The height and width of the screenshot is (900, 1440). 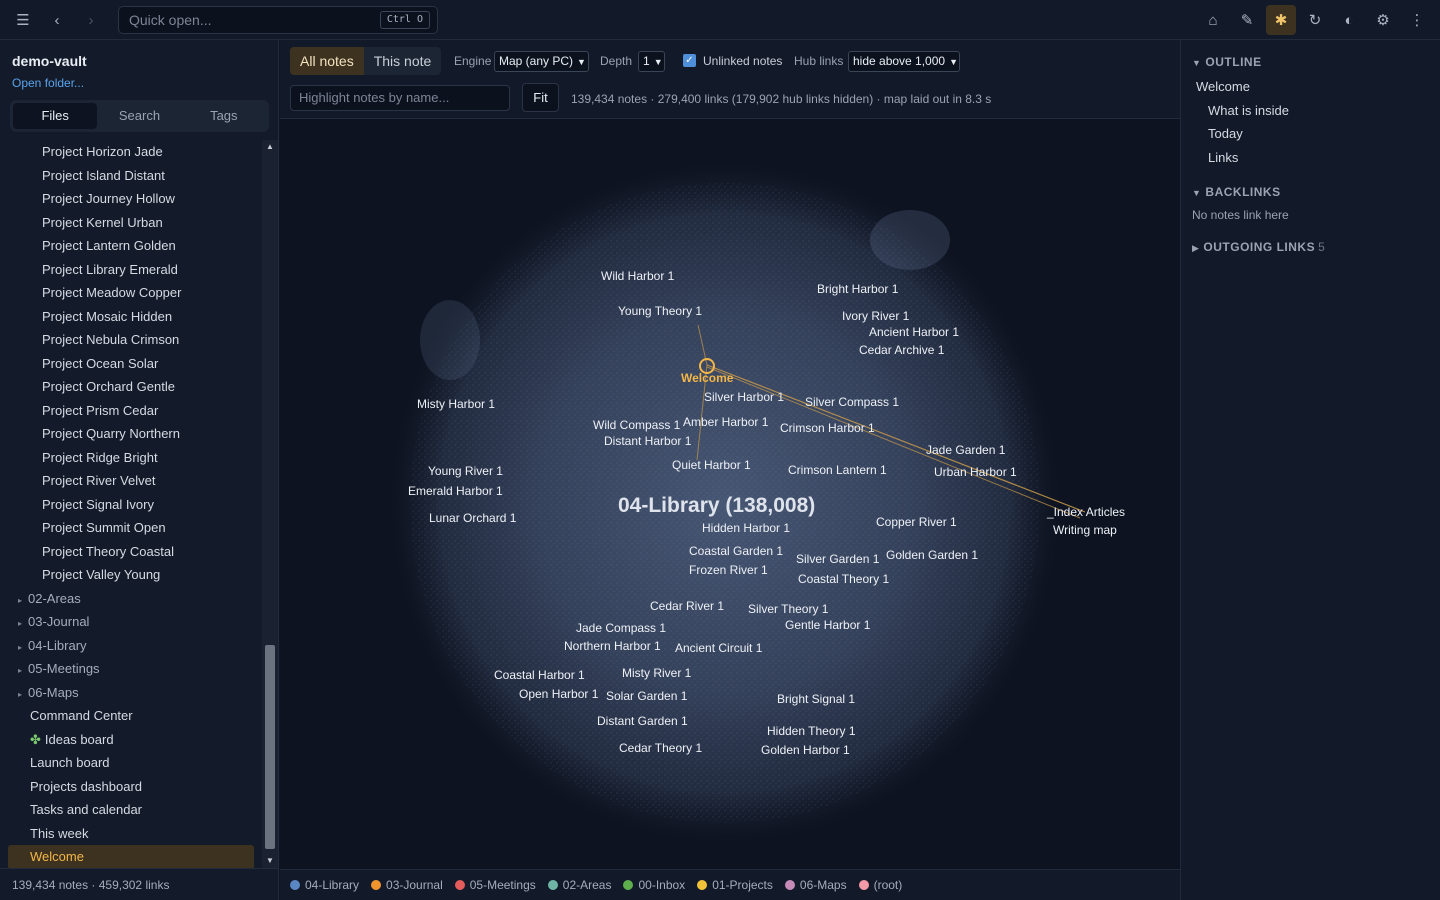 I want to click on graph-node: Golden Harbor 1, so click(x=805, y=750).